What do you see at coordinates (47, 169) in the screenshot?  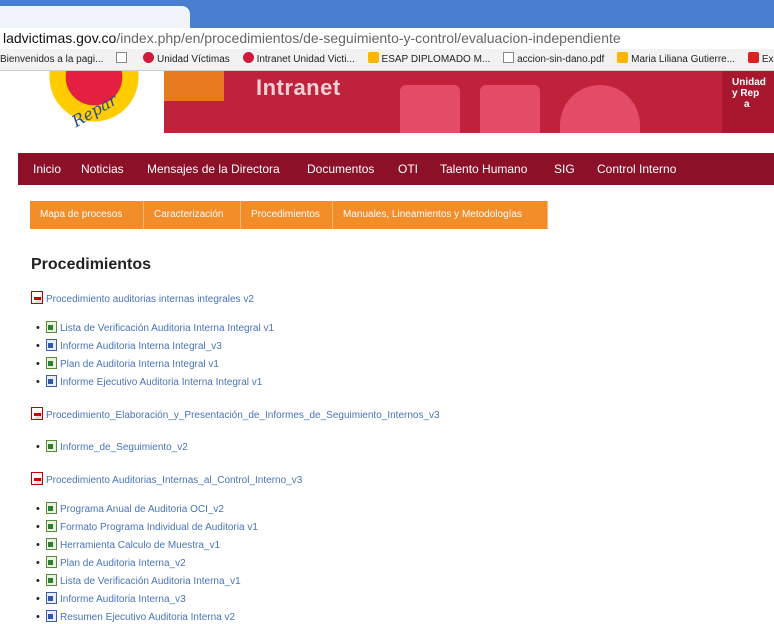 I see `nav-item-inicio: Inicio` at bounding box center [47, 169].